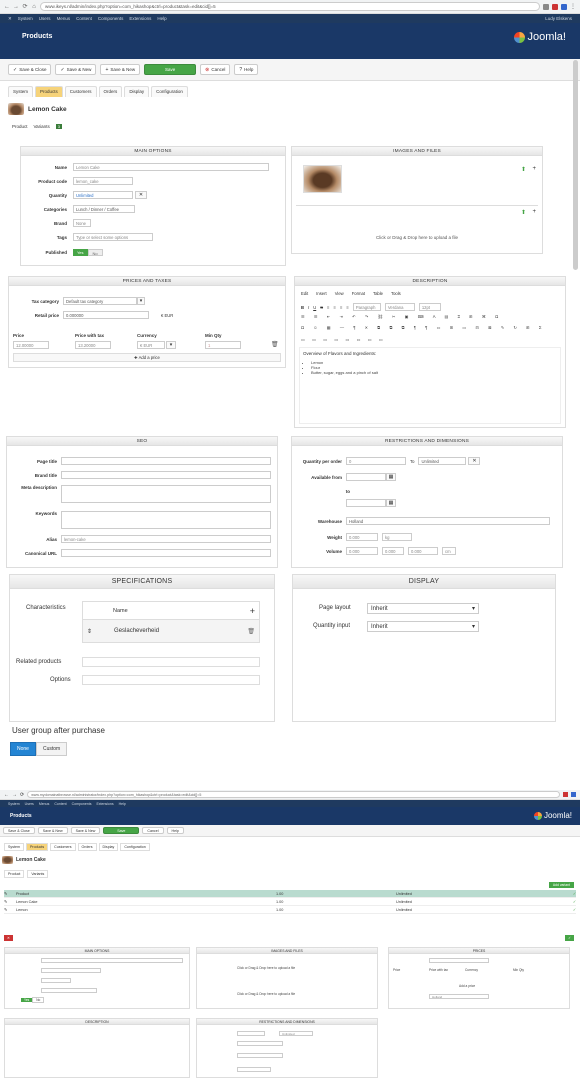 The width and height of the screenshot is (580, 1080). Describe the element at coordinates (141, 195) in the screenshot. I see `clear-quantity-button: ✕` at that location.